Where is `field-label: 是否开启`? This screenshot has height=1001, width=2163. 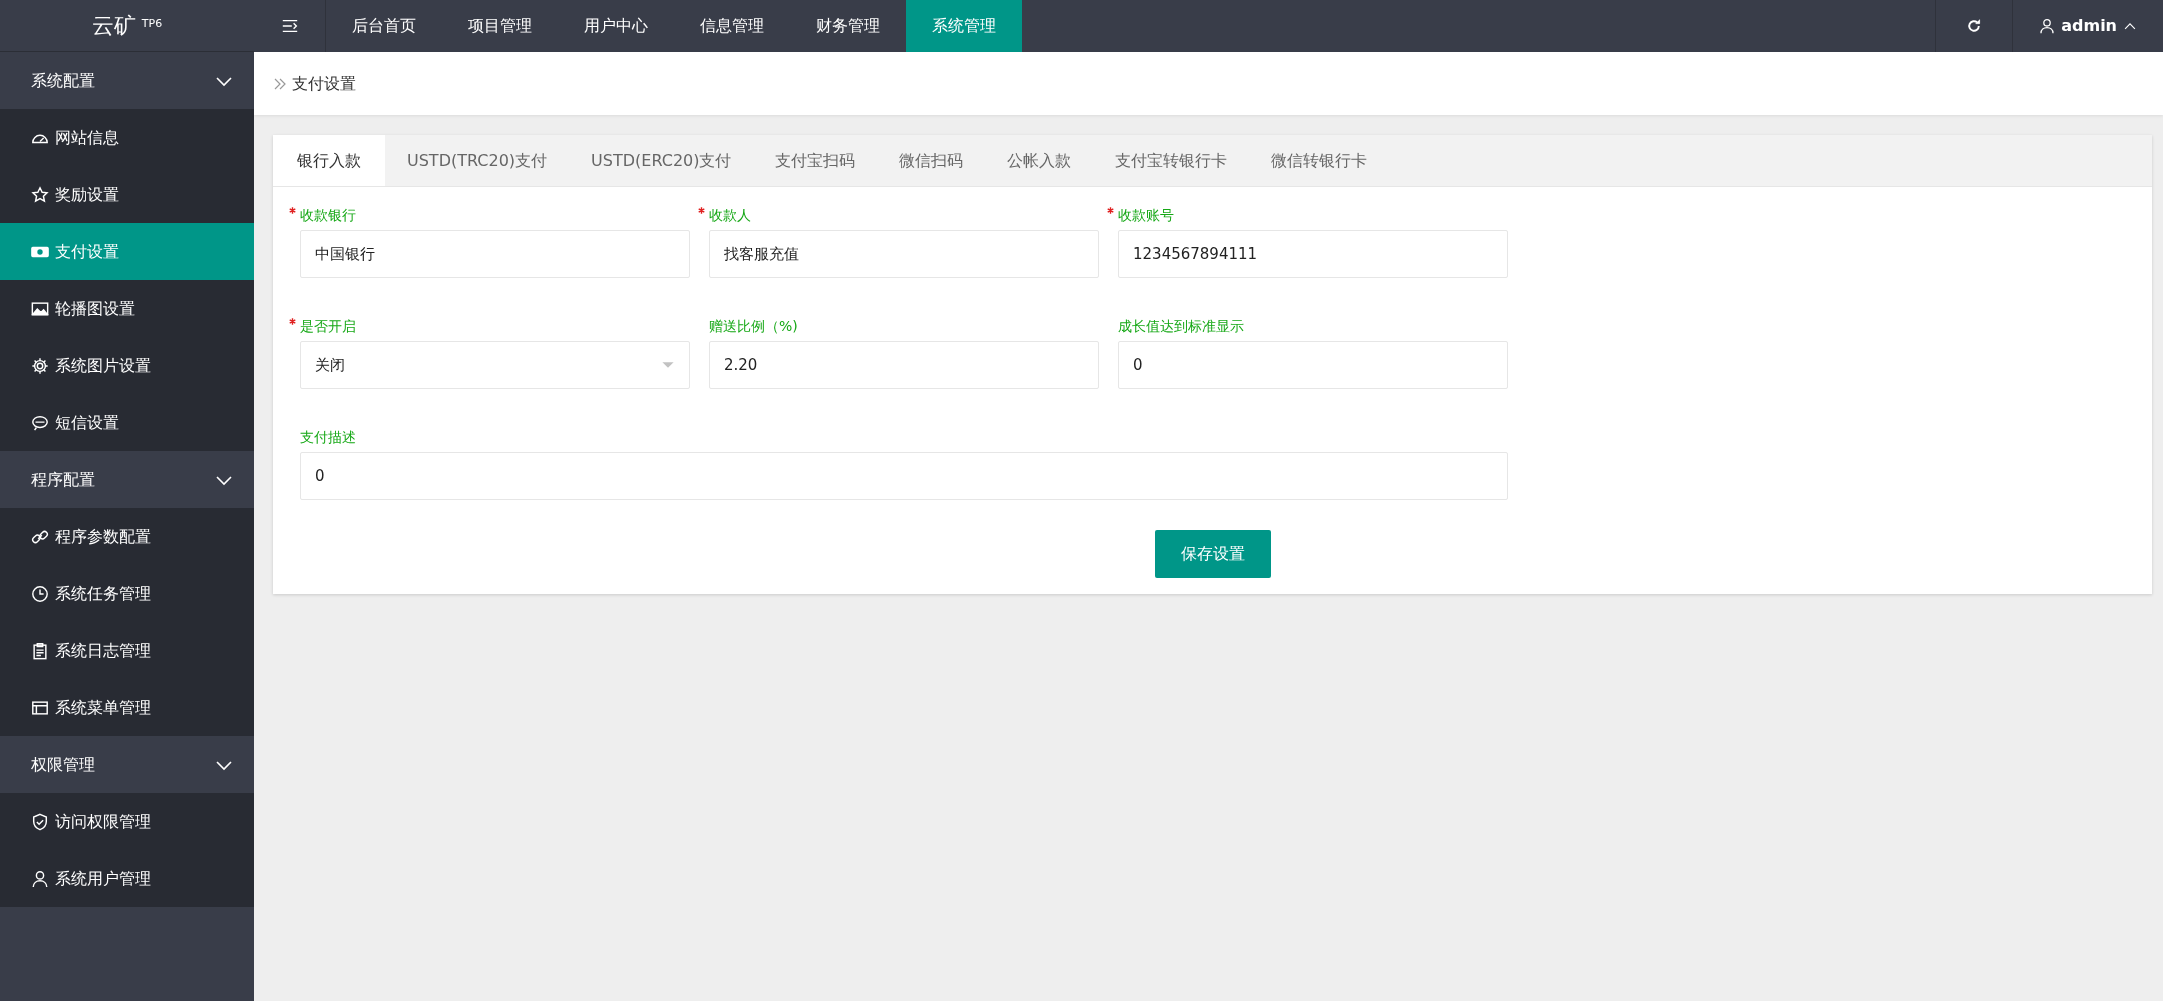
field-label: 是否开启 is located at coordinates (328, 326).